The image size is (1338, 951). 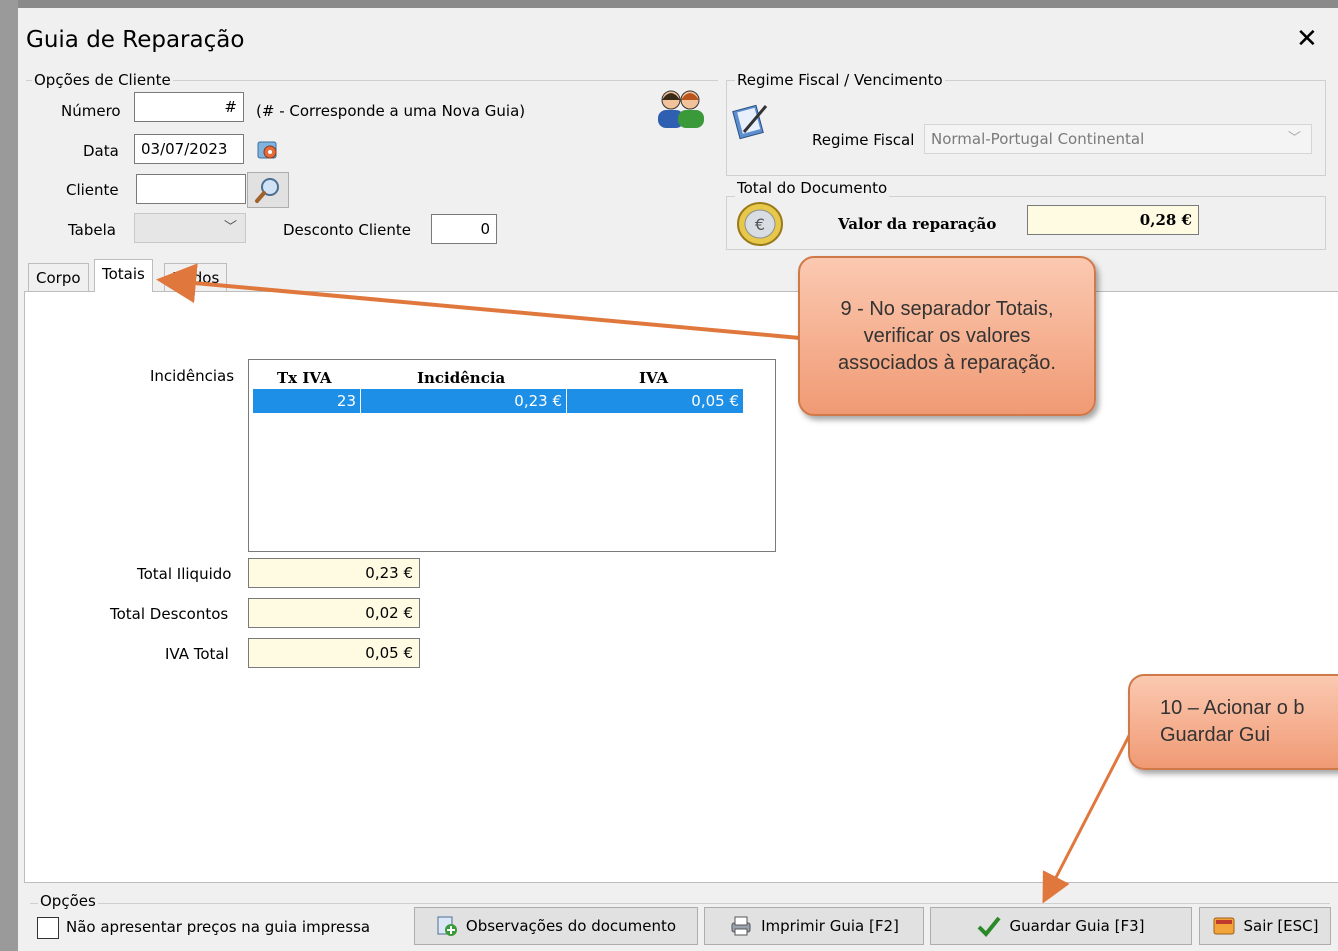 I want to click on observacoes-label: Observações do documento, so click(x=571, y=926).